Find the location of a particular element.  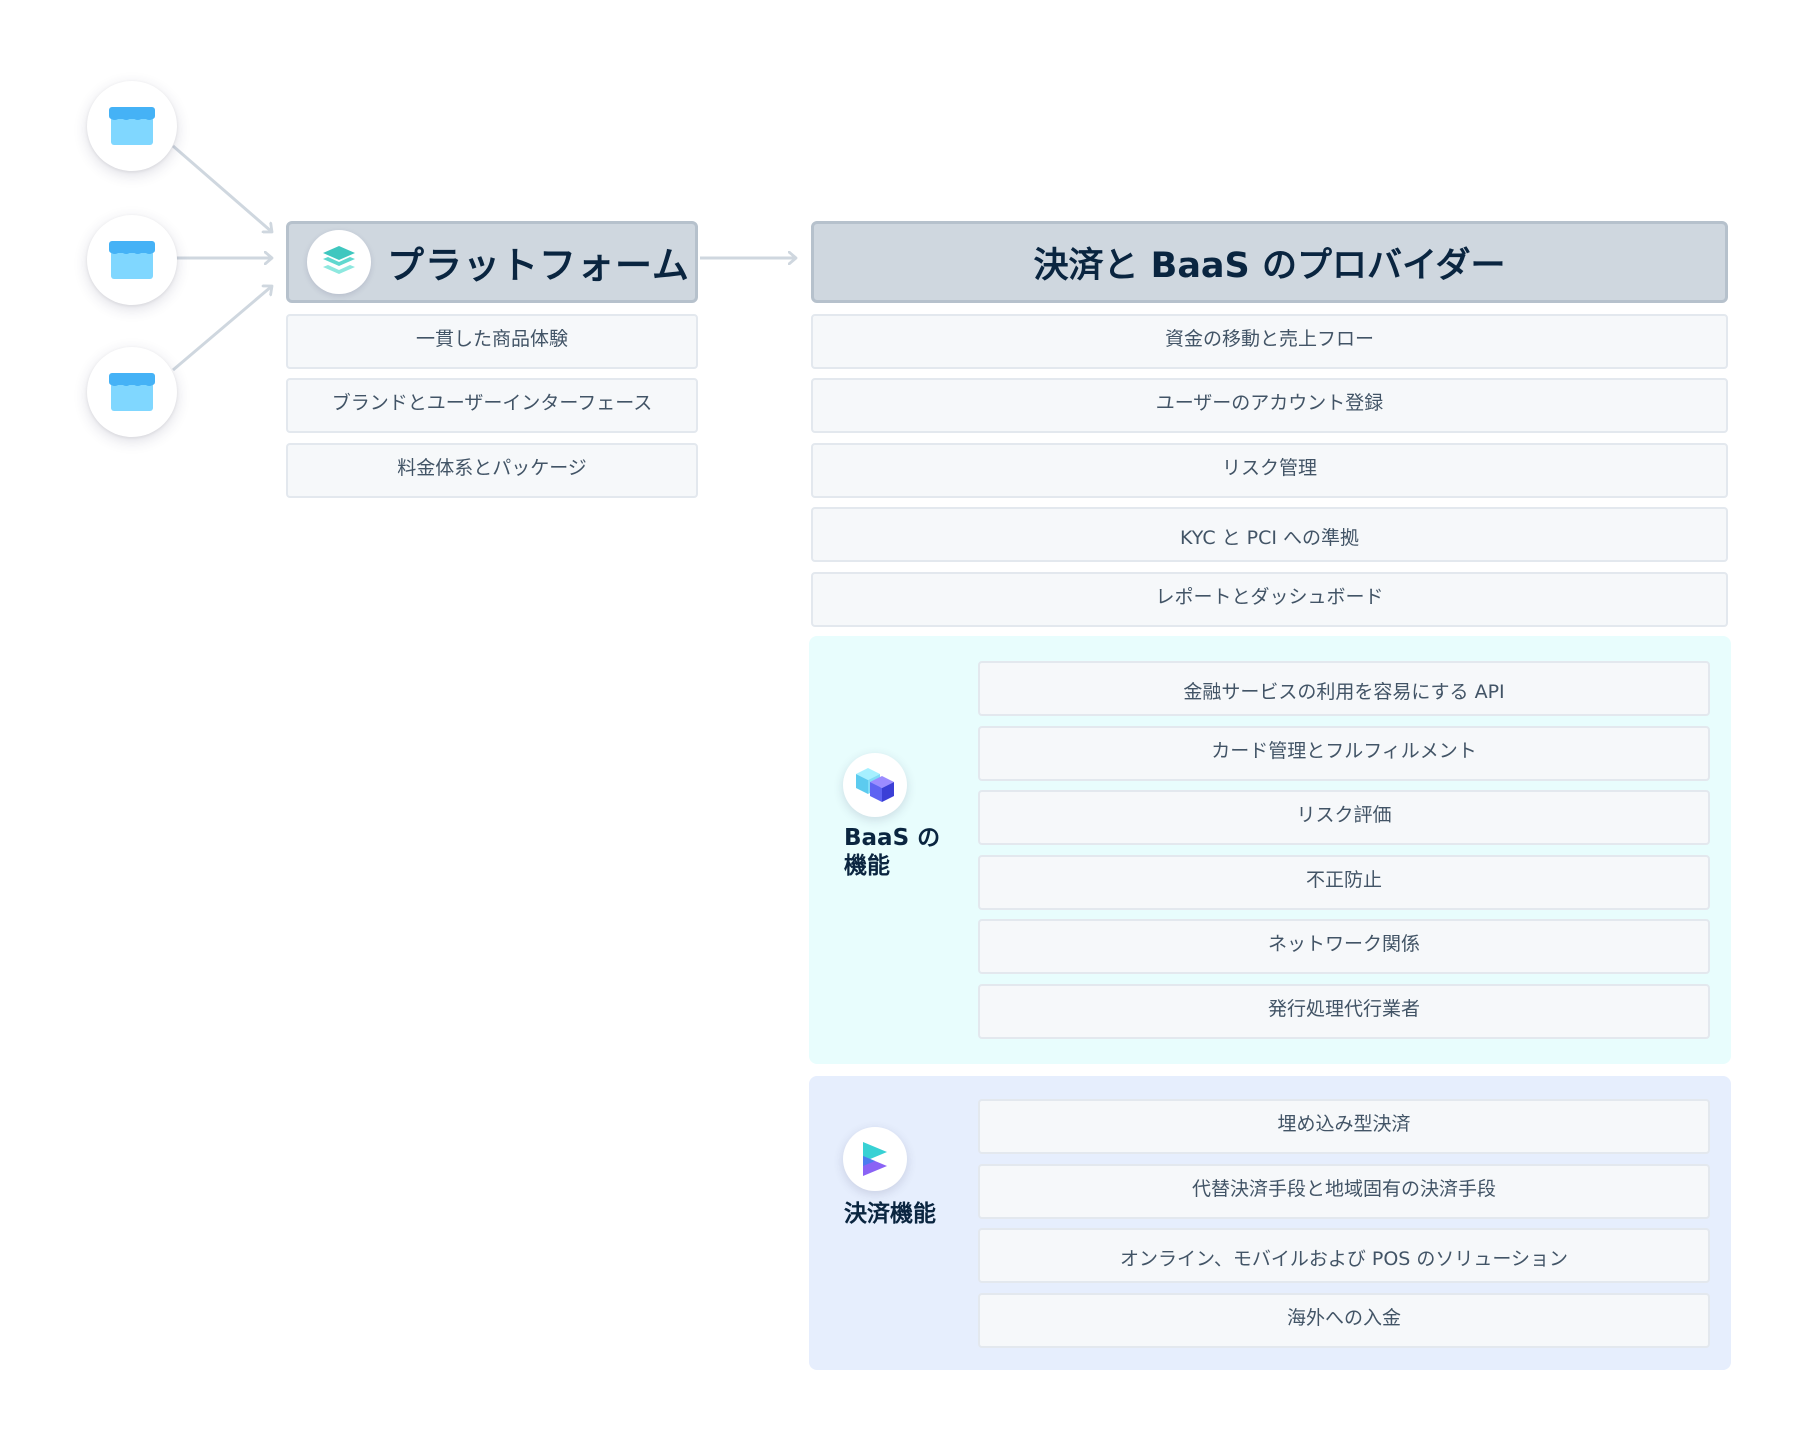

platform-item: 一貫した商品体験 is located at coordinates (492, 341).